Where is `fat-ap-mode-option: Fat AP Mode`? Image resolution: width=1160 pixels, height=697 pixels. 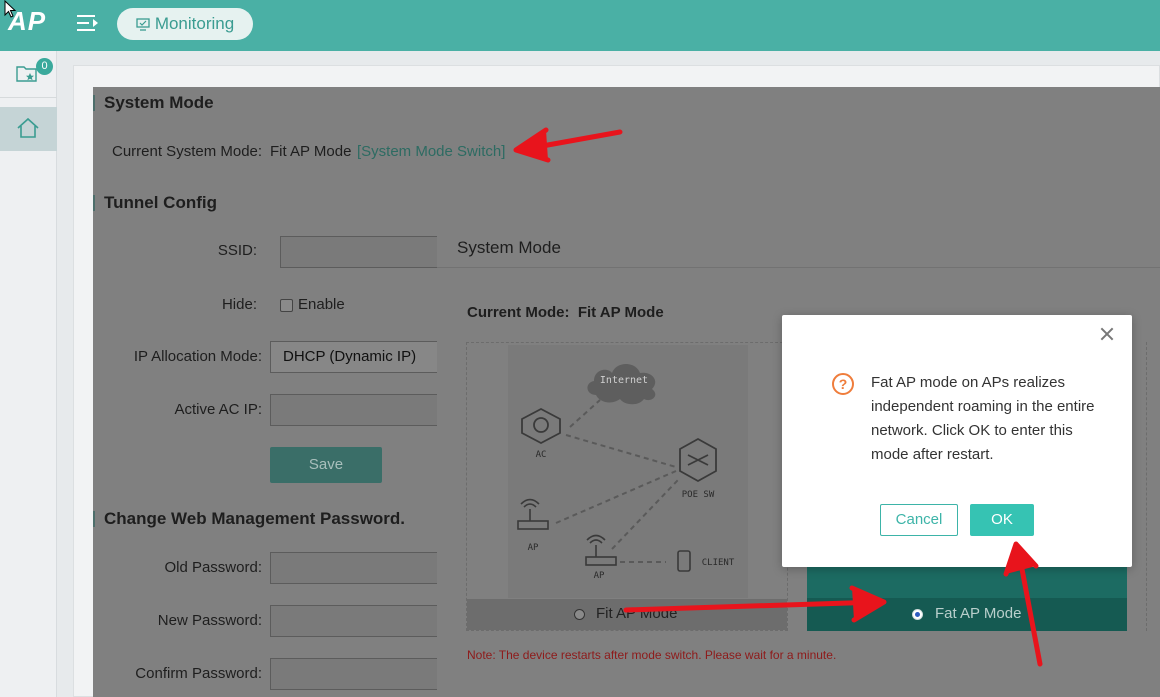 fat-ap-mode-option: Fat AP Mode is located at coordinates (967, 614).